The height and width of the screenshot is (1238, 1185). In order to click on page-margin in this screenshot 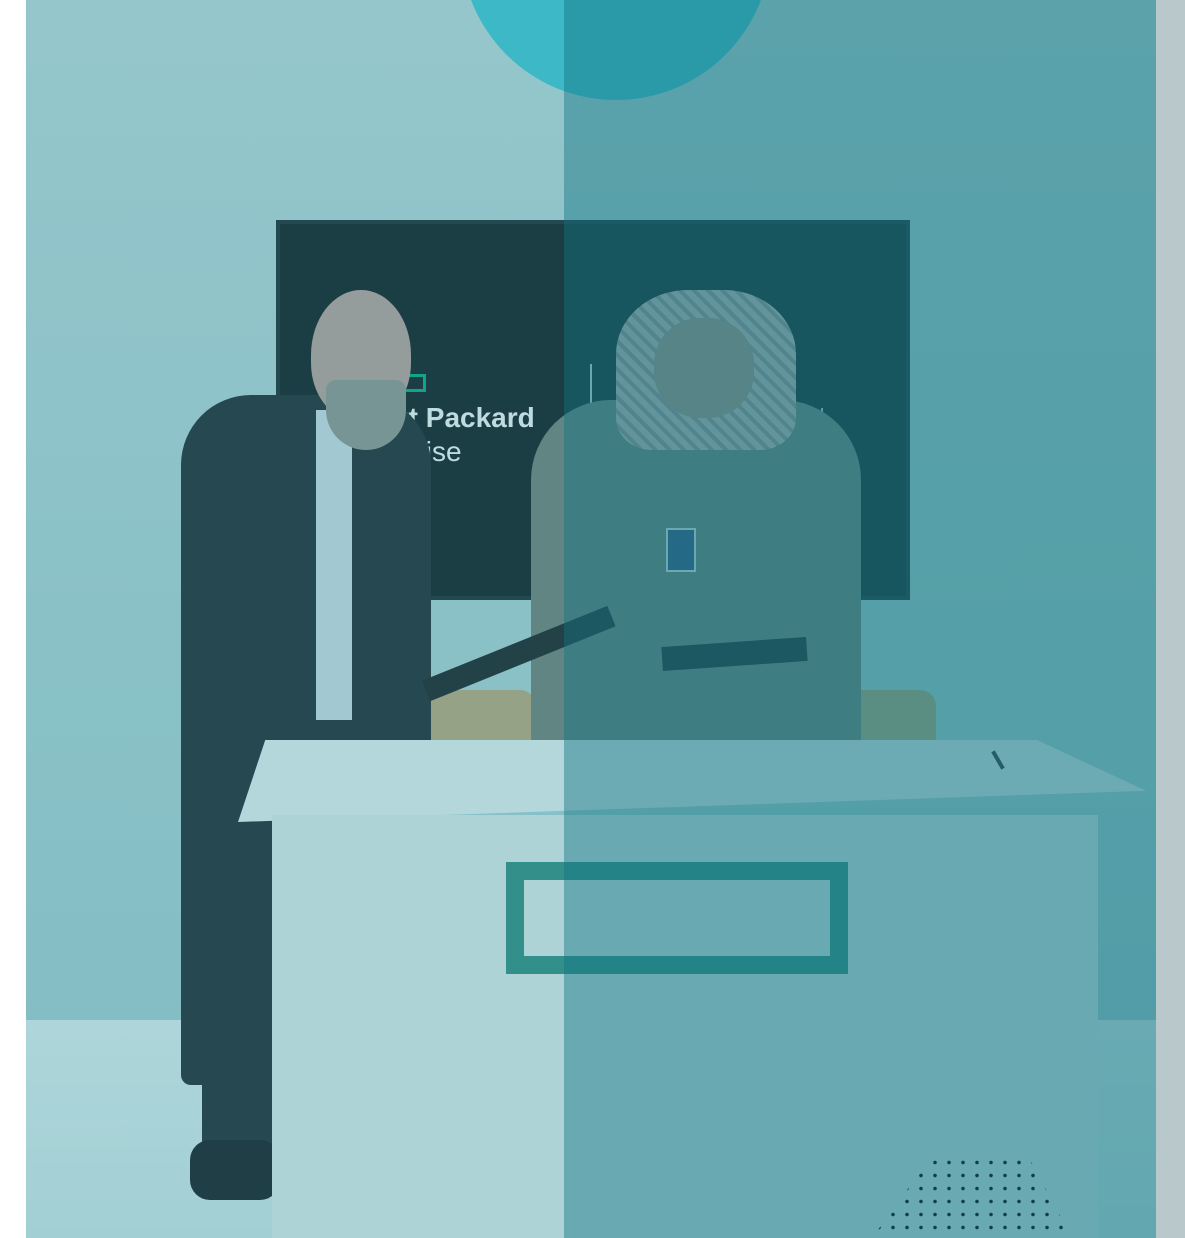, I will do `click(13, 619)`.